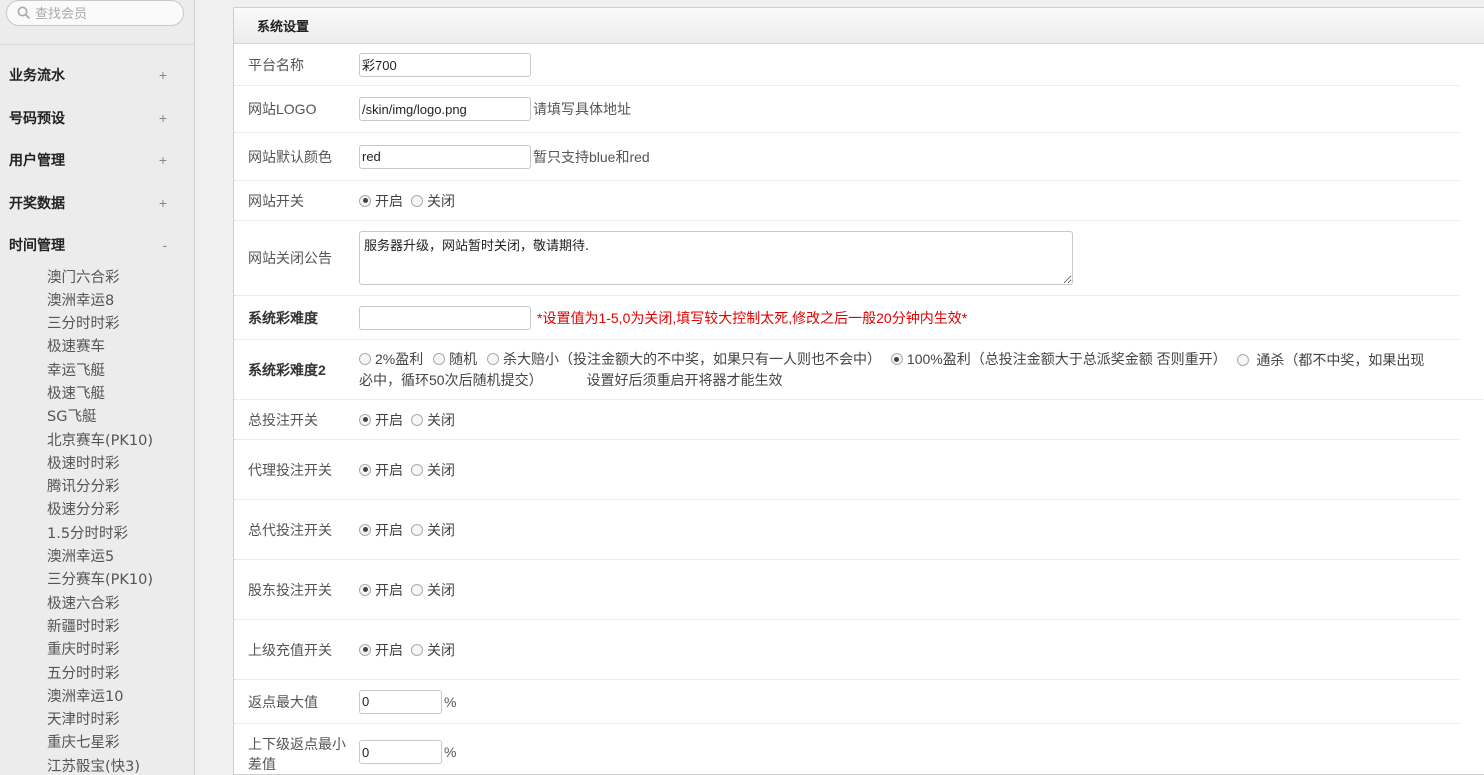  What do you see at coordinates (120, 464) in the screenshot?
I see `submenu-item: 极速时时彩` at bounding box center [120, 464].